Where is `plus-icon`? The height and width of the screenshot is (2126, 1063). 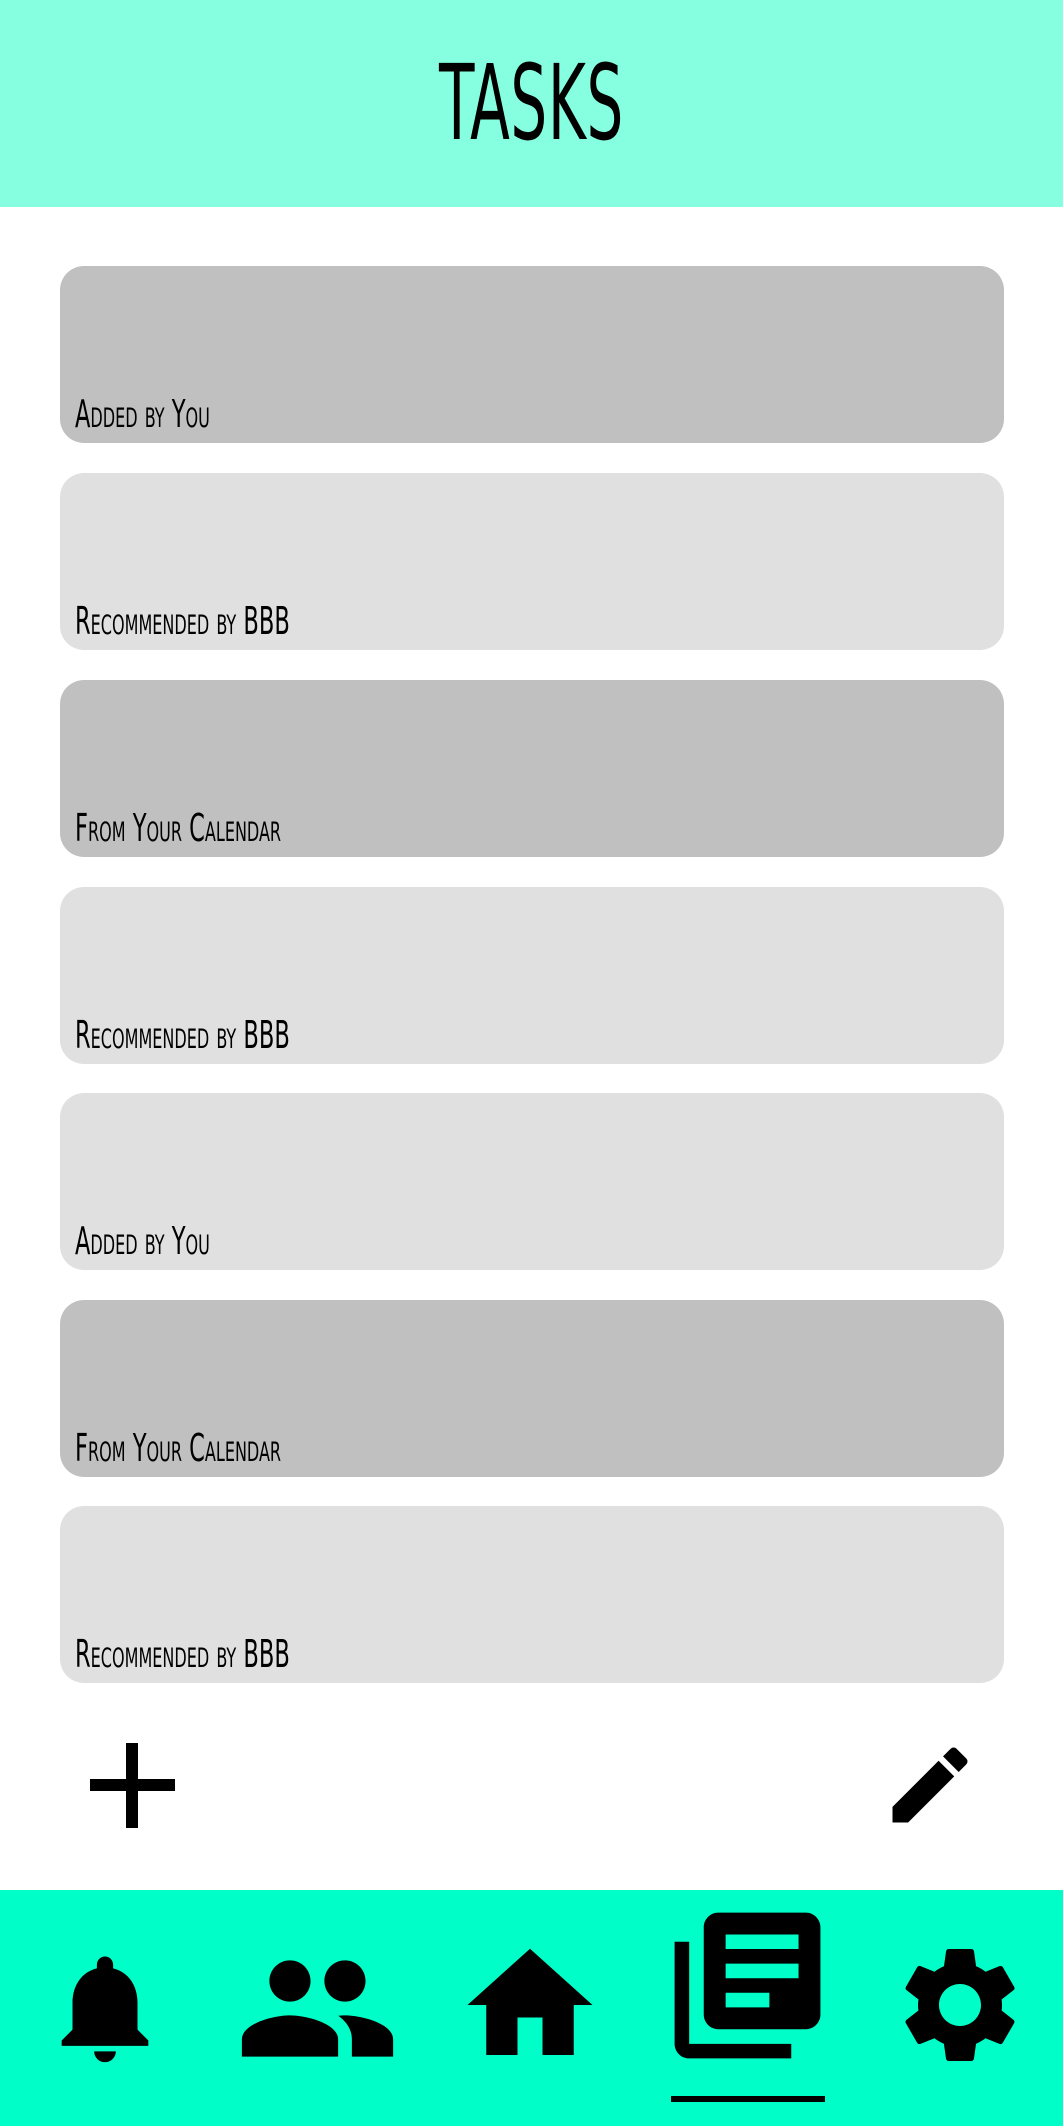
plus-icon is located at coordinates (132, 1785).